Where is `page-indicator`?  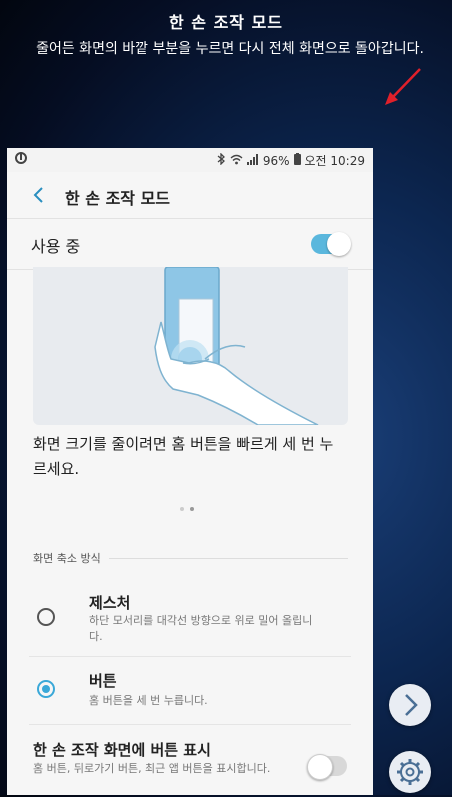 page-indicator is located at coordinates (187, 509).